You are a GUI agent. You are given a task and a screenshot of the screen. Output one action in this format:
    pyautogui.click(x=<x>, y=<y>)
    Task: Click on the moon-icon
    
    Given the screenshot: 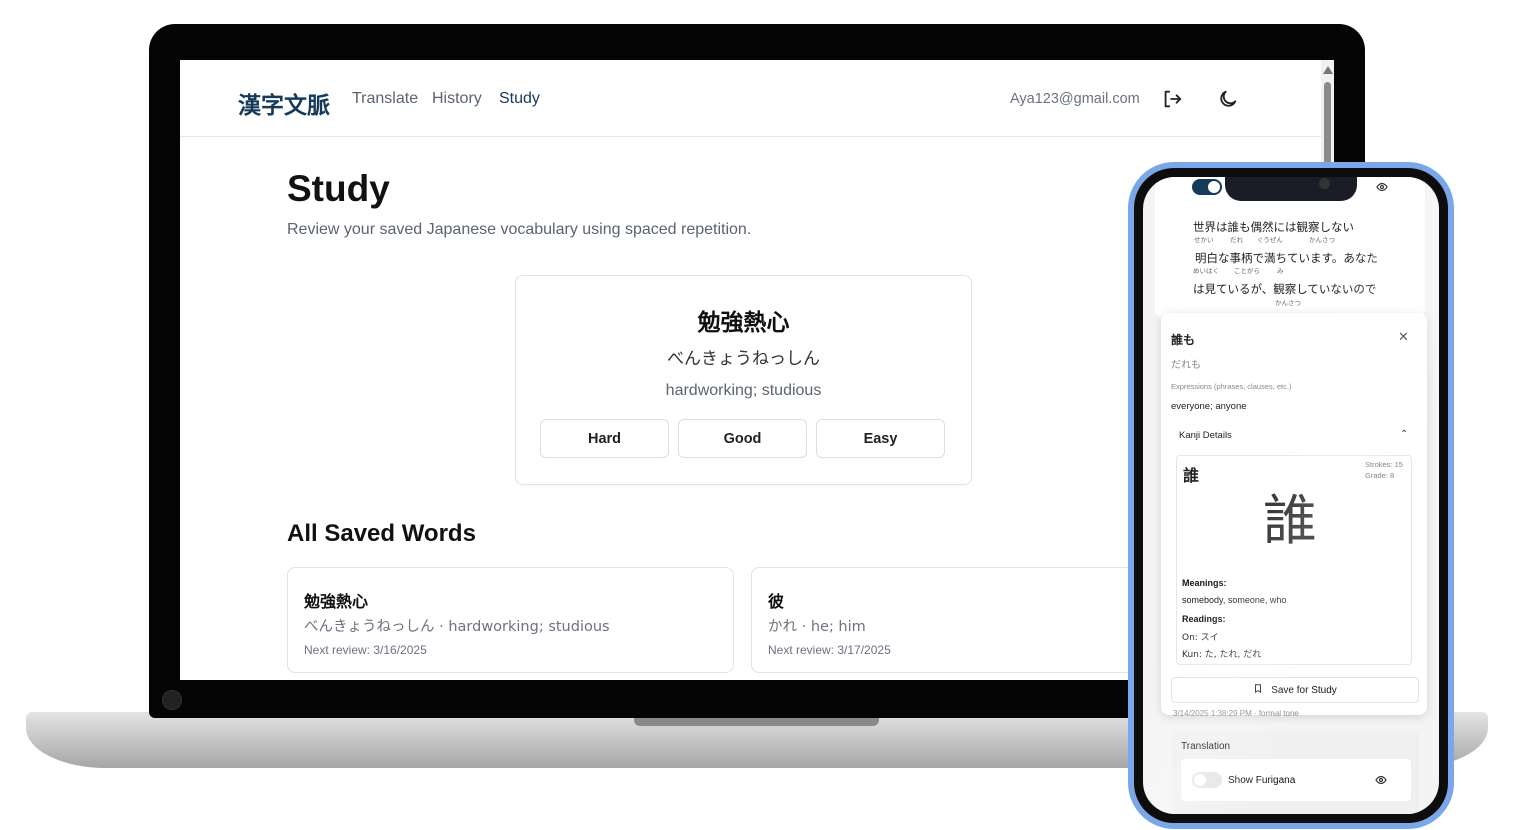 What is the action you would take?
    pyautogui.click(x=1228, y=99)
    